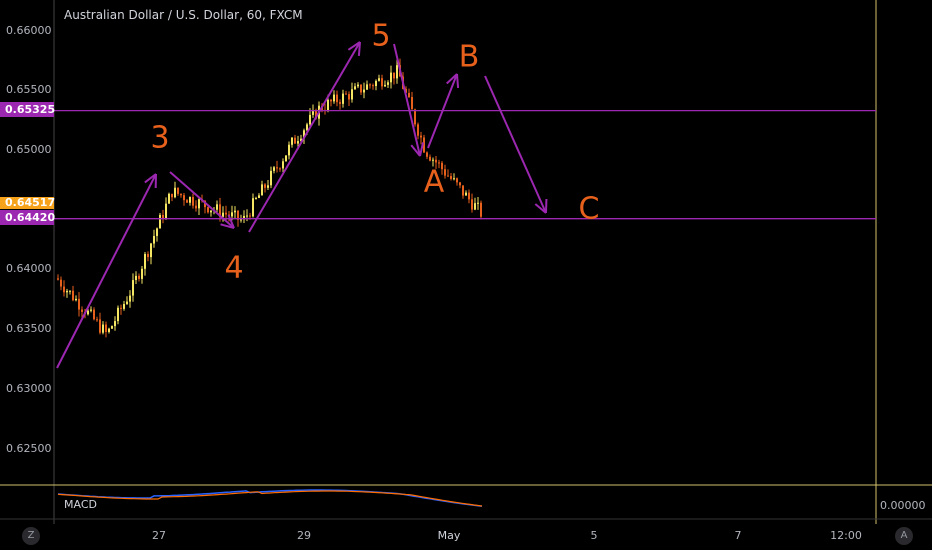 This screenshot has height=550, width=932. Describe the element at coordinates (29, 89) in the screenshot. I see `price-tick-label: 0.65500` at that location.